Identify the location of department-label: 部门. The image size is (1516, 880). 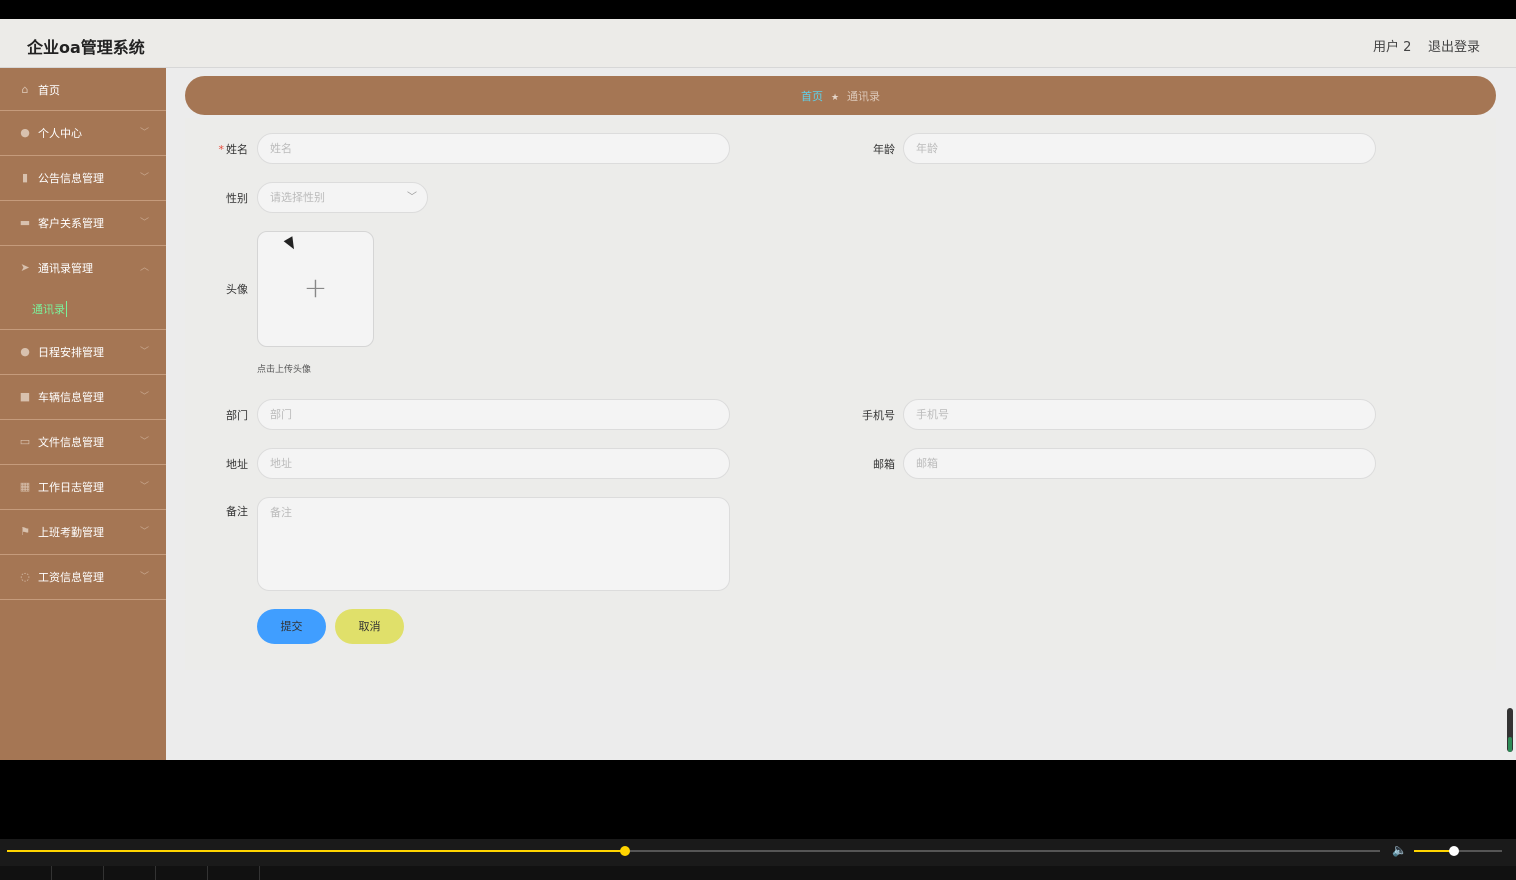
(237, 415).